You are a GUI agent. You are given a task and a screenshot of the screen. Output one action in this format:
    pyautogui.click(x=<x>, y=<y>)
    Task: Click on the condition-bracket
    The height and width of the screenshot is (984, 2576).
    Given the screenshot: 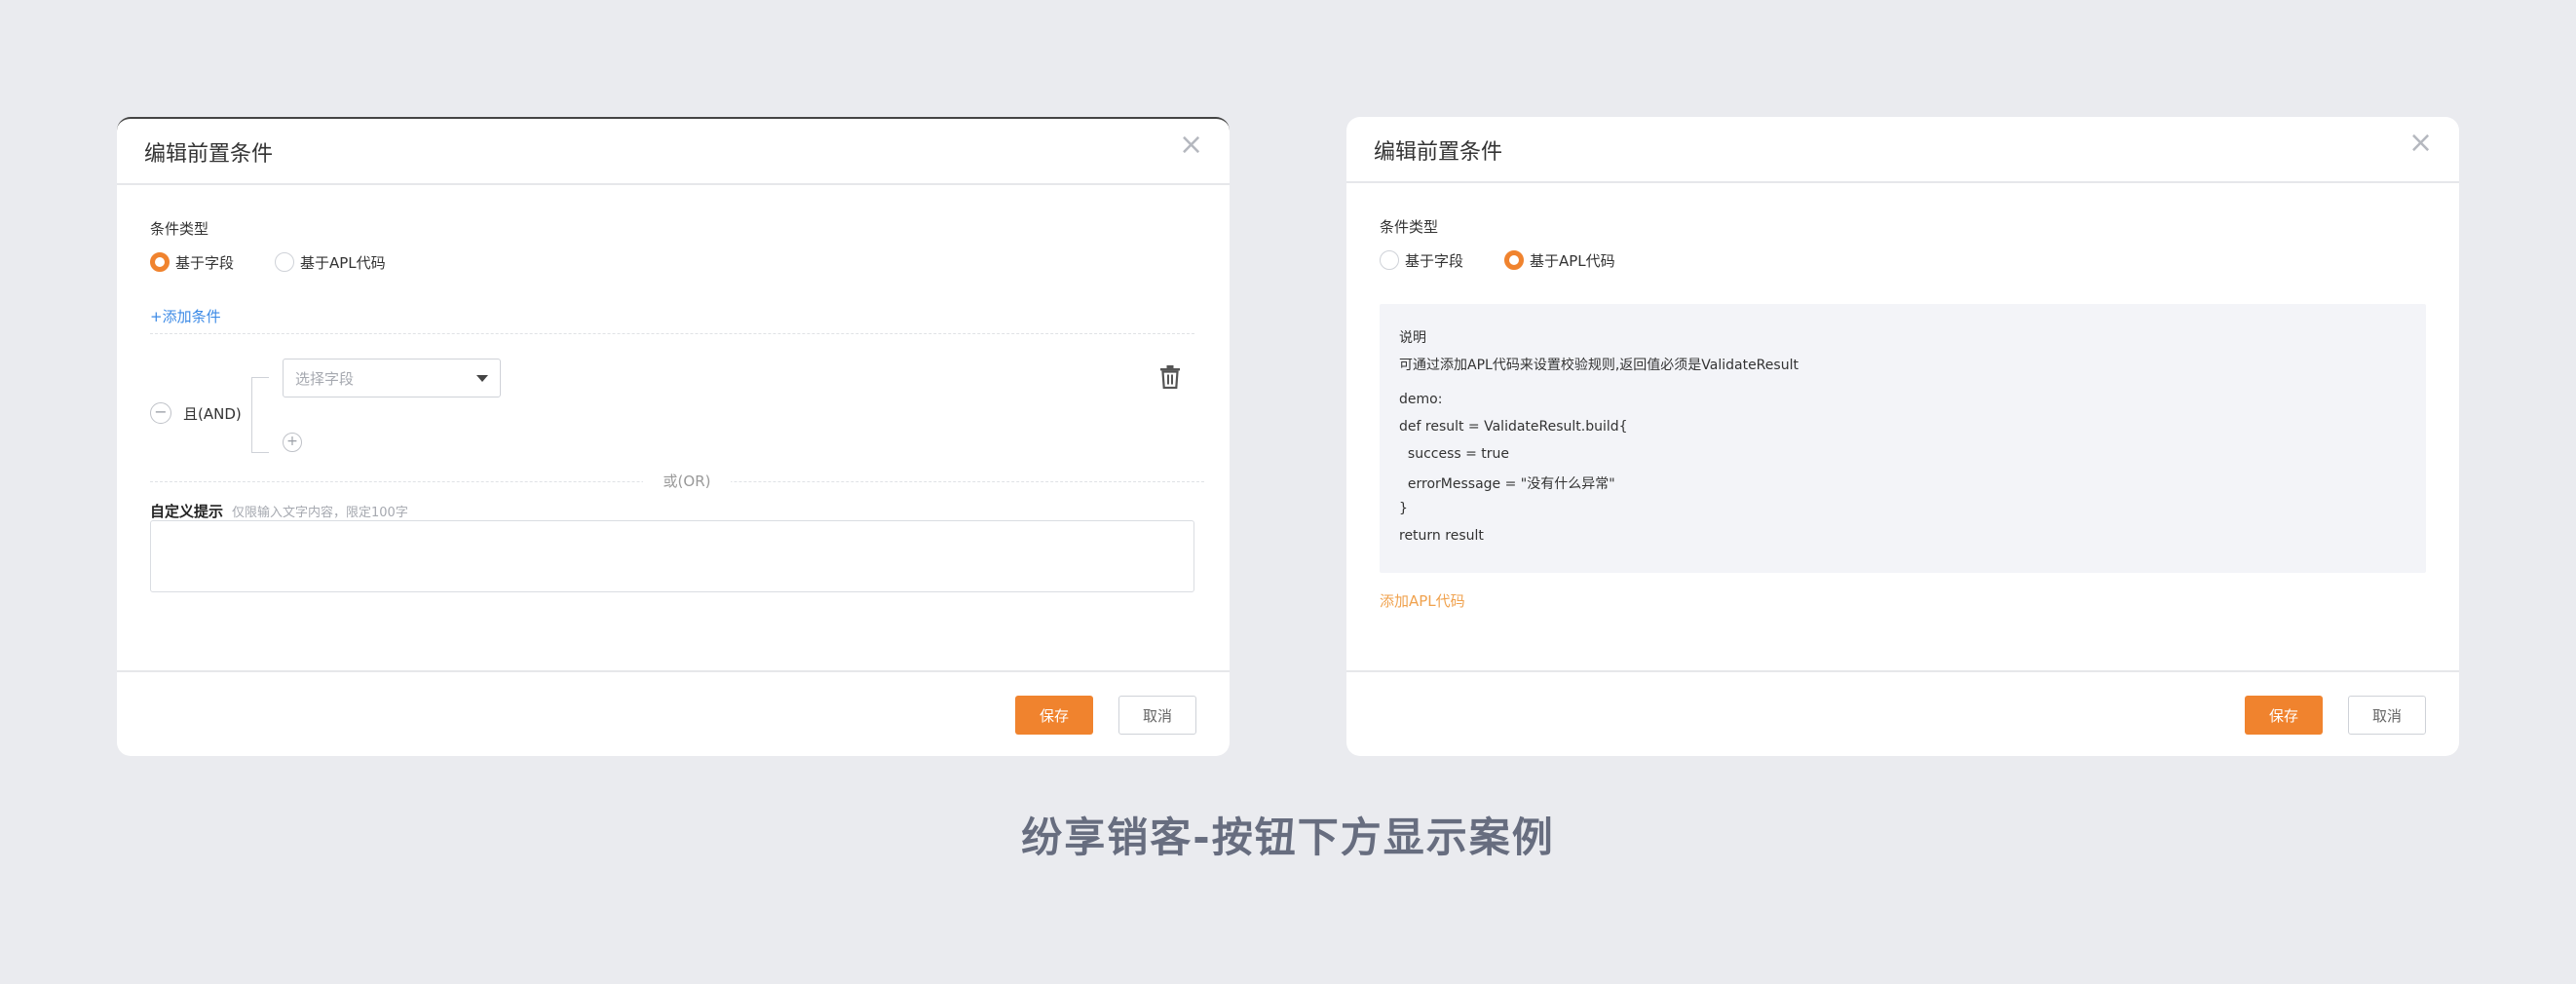 What is the action you would take?
    pyautogui.click(x=260, y=415)
    